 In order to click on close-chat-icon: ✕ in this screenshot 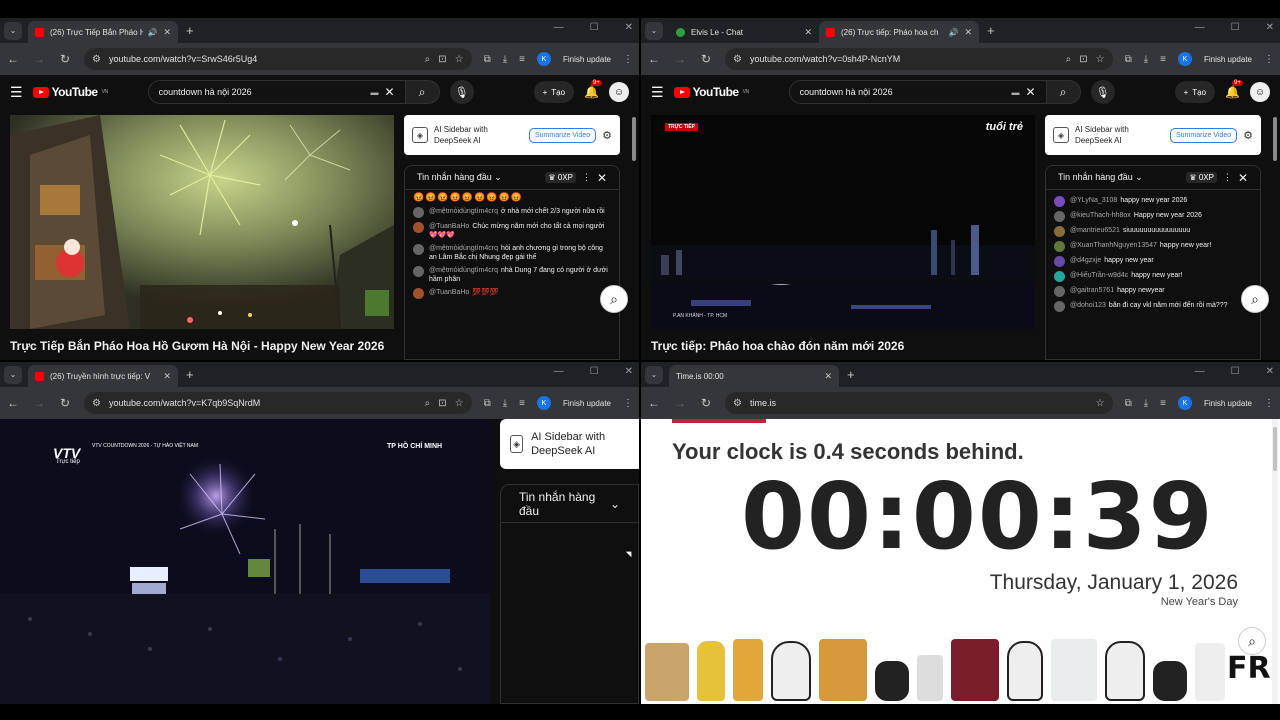, I will do `click(602, 178)`.